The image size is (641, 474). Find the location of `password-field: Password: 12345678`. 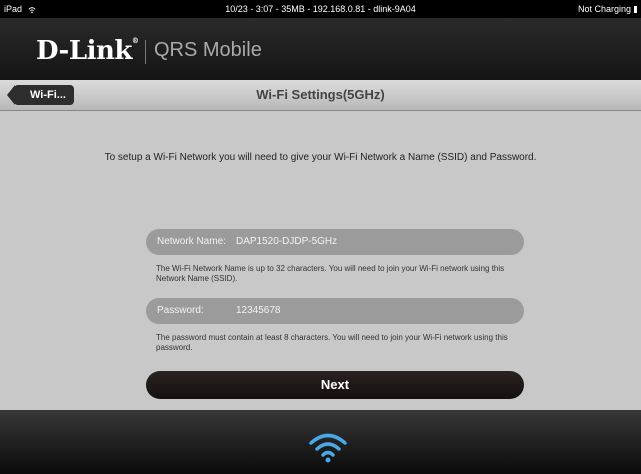

password-field: Password: 12345678 is located at coordinates (335, 311).